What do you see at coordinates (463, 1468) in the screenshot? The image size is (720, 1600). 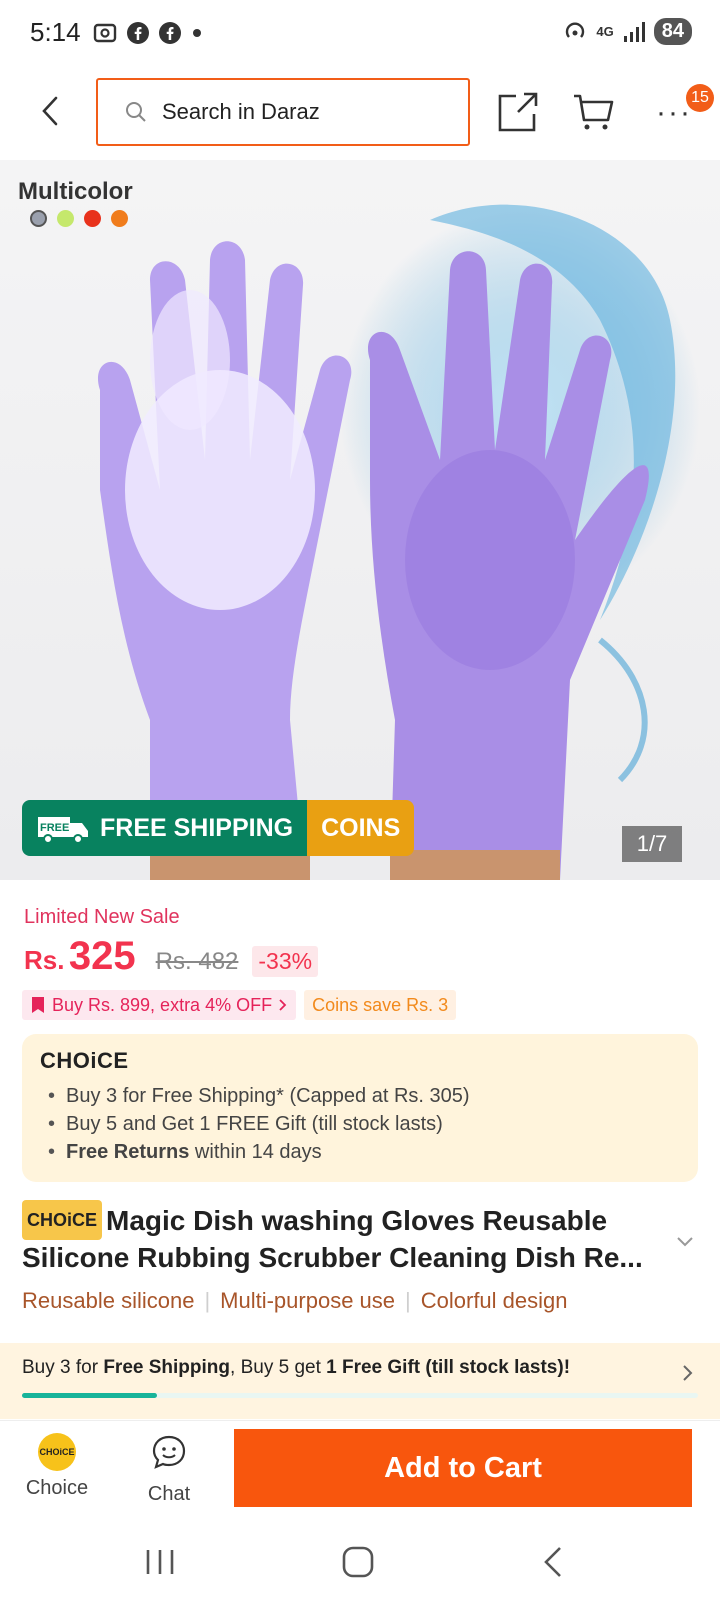 I see `add-to-cart-button: Add to Cart` at bounding box center [463, 1468].